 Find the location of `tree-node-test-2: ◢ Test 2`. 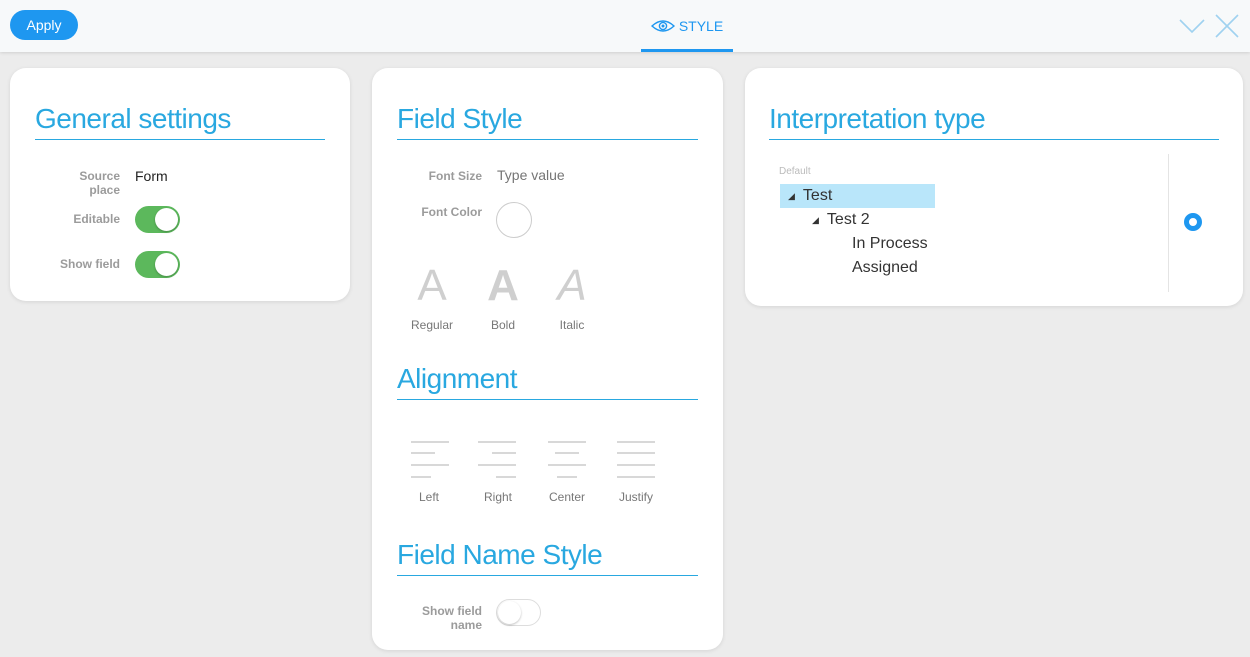

tree-node-test-2: ◢ Test 2 is located at coordinates (841, 220).